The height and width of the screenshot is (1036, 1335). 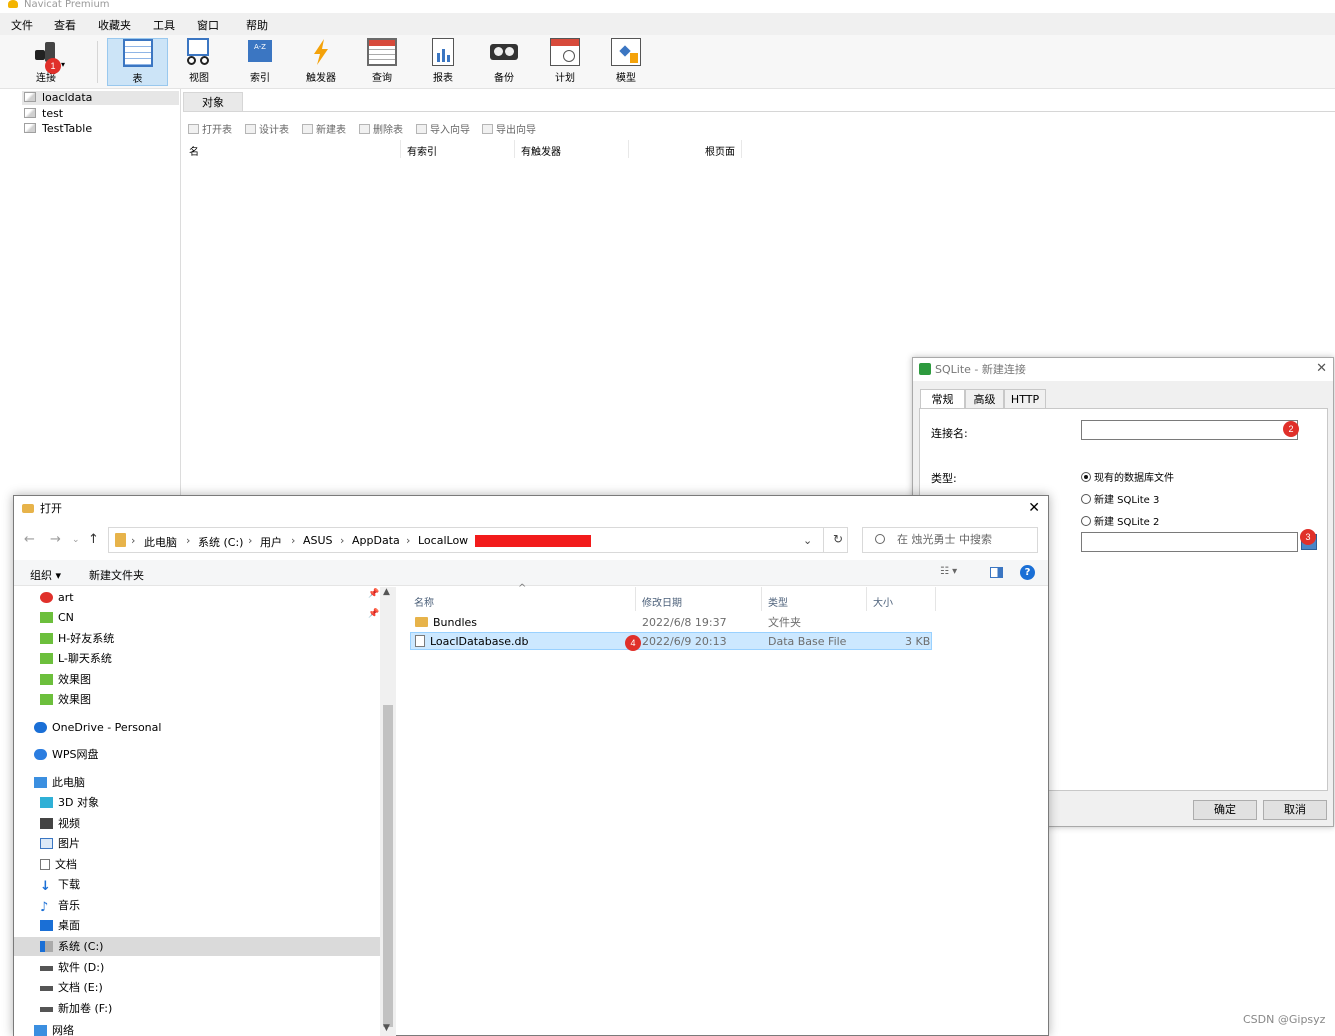 I want to click on nav-3d-objects: 3D 对象, so click(x=69, y=802).